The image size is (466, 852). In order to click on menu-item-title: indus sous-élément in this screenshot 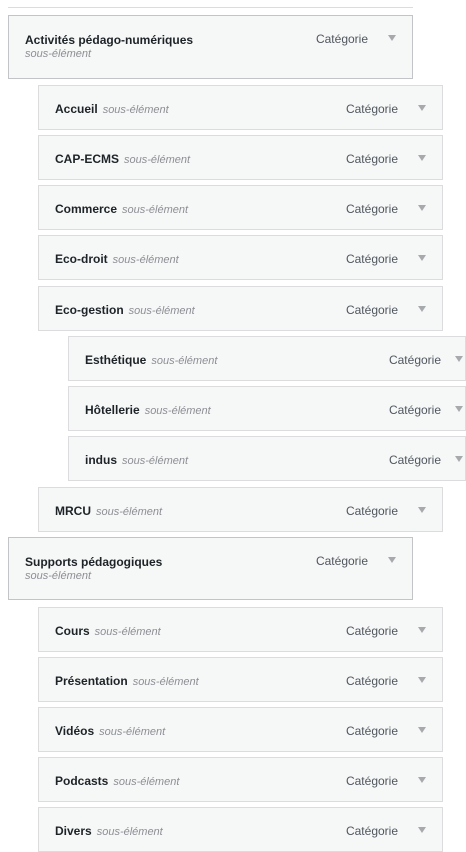, I will do `click(137, 460)`.